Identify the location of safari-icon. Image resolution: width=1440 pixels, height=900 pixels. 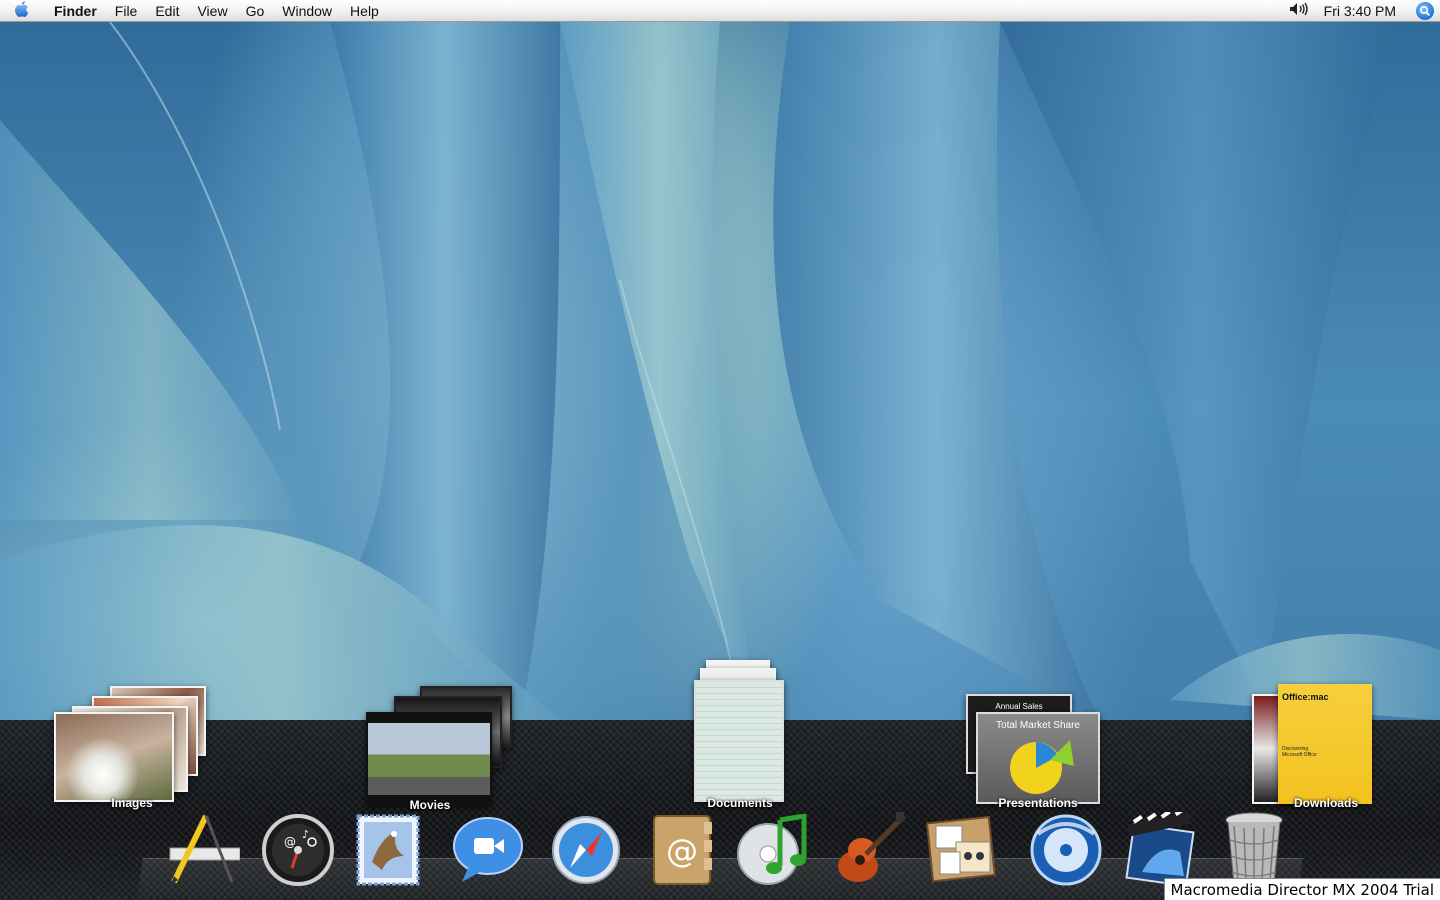
(586, 852).